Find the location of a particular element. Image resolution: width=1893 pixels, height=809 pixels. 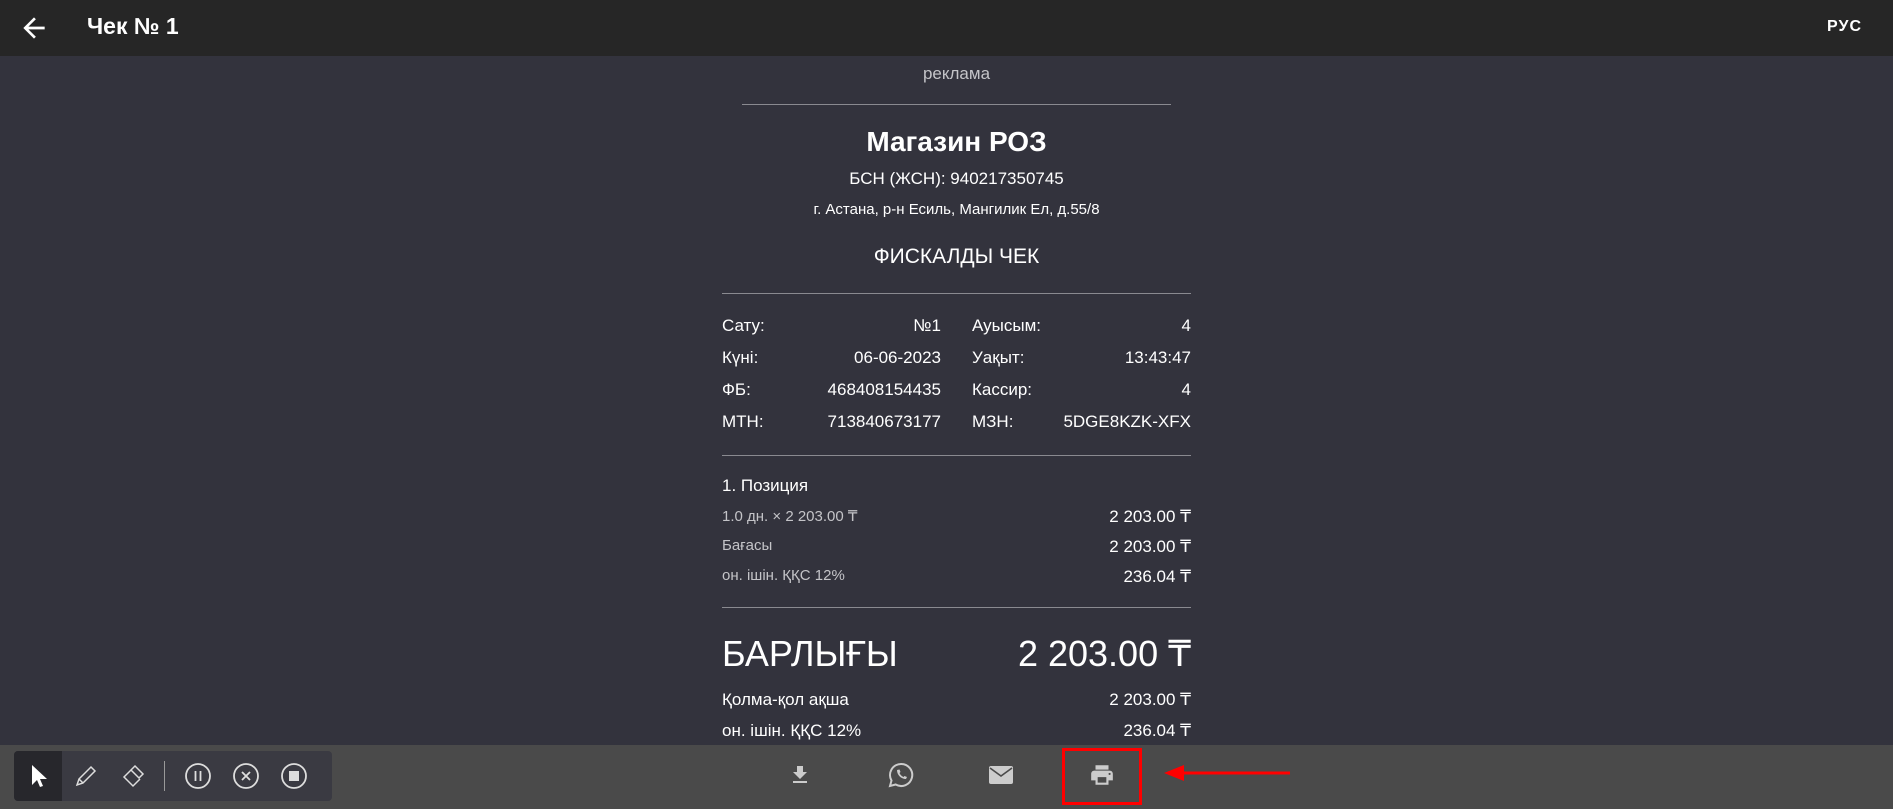

info-value: №1 is located at coordinates (927, 325).